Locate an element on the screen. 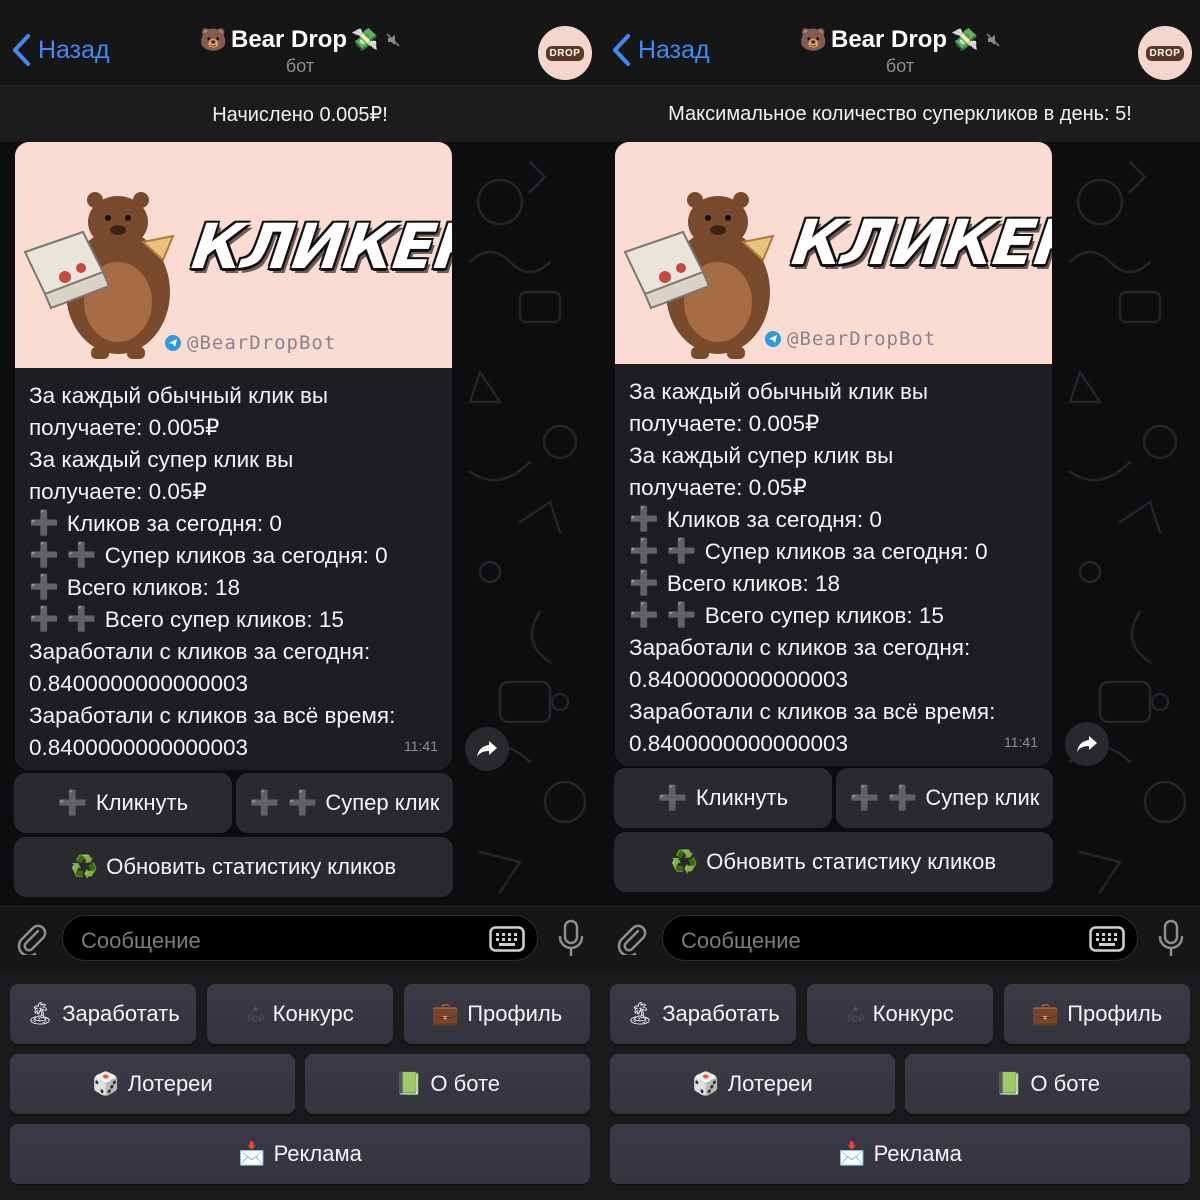 The height and width of the screenshot is (1200, 1200). chat-subtitle: бот is located at coordinates (900, 66).